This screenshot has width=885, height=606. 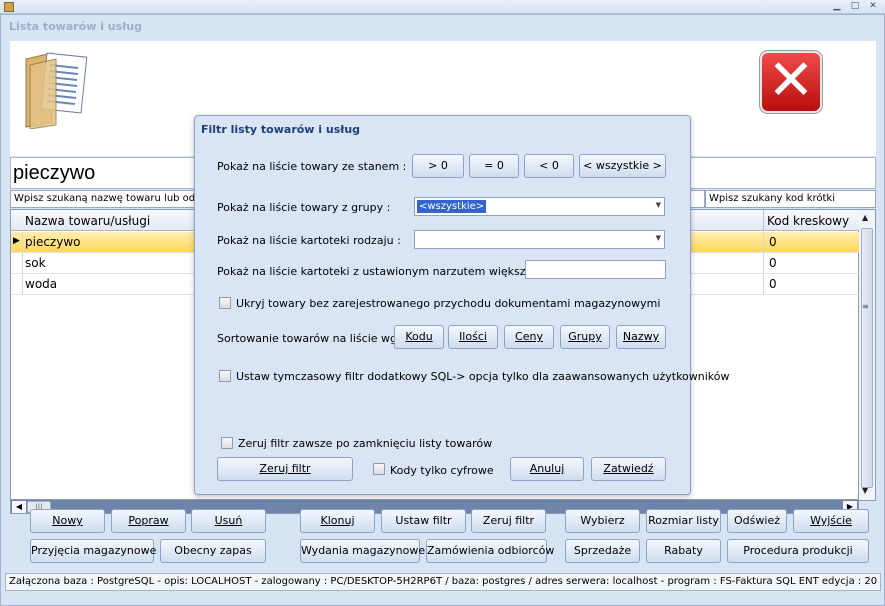 What do you see at coordinates (452, 206) in the screenshot?
I see `group-select-value: <wszystkie>` at bounding box center [452, 206].